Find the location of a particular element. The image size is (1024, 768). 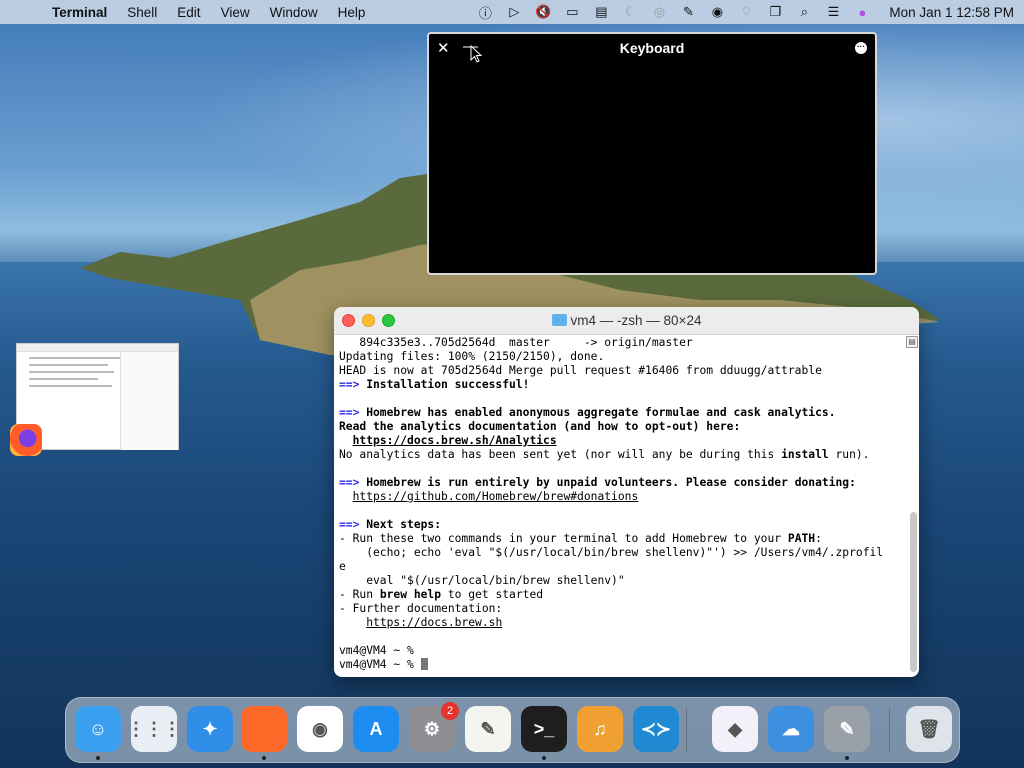

dock-app-store-icon: A is located at coordinates (376, 729).